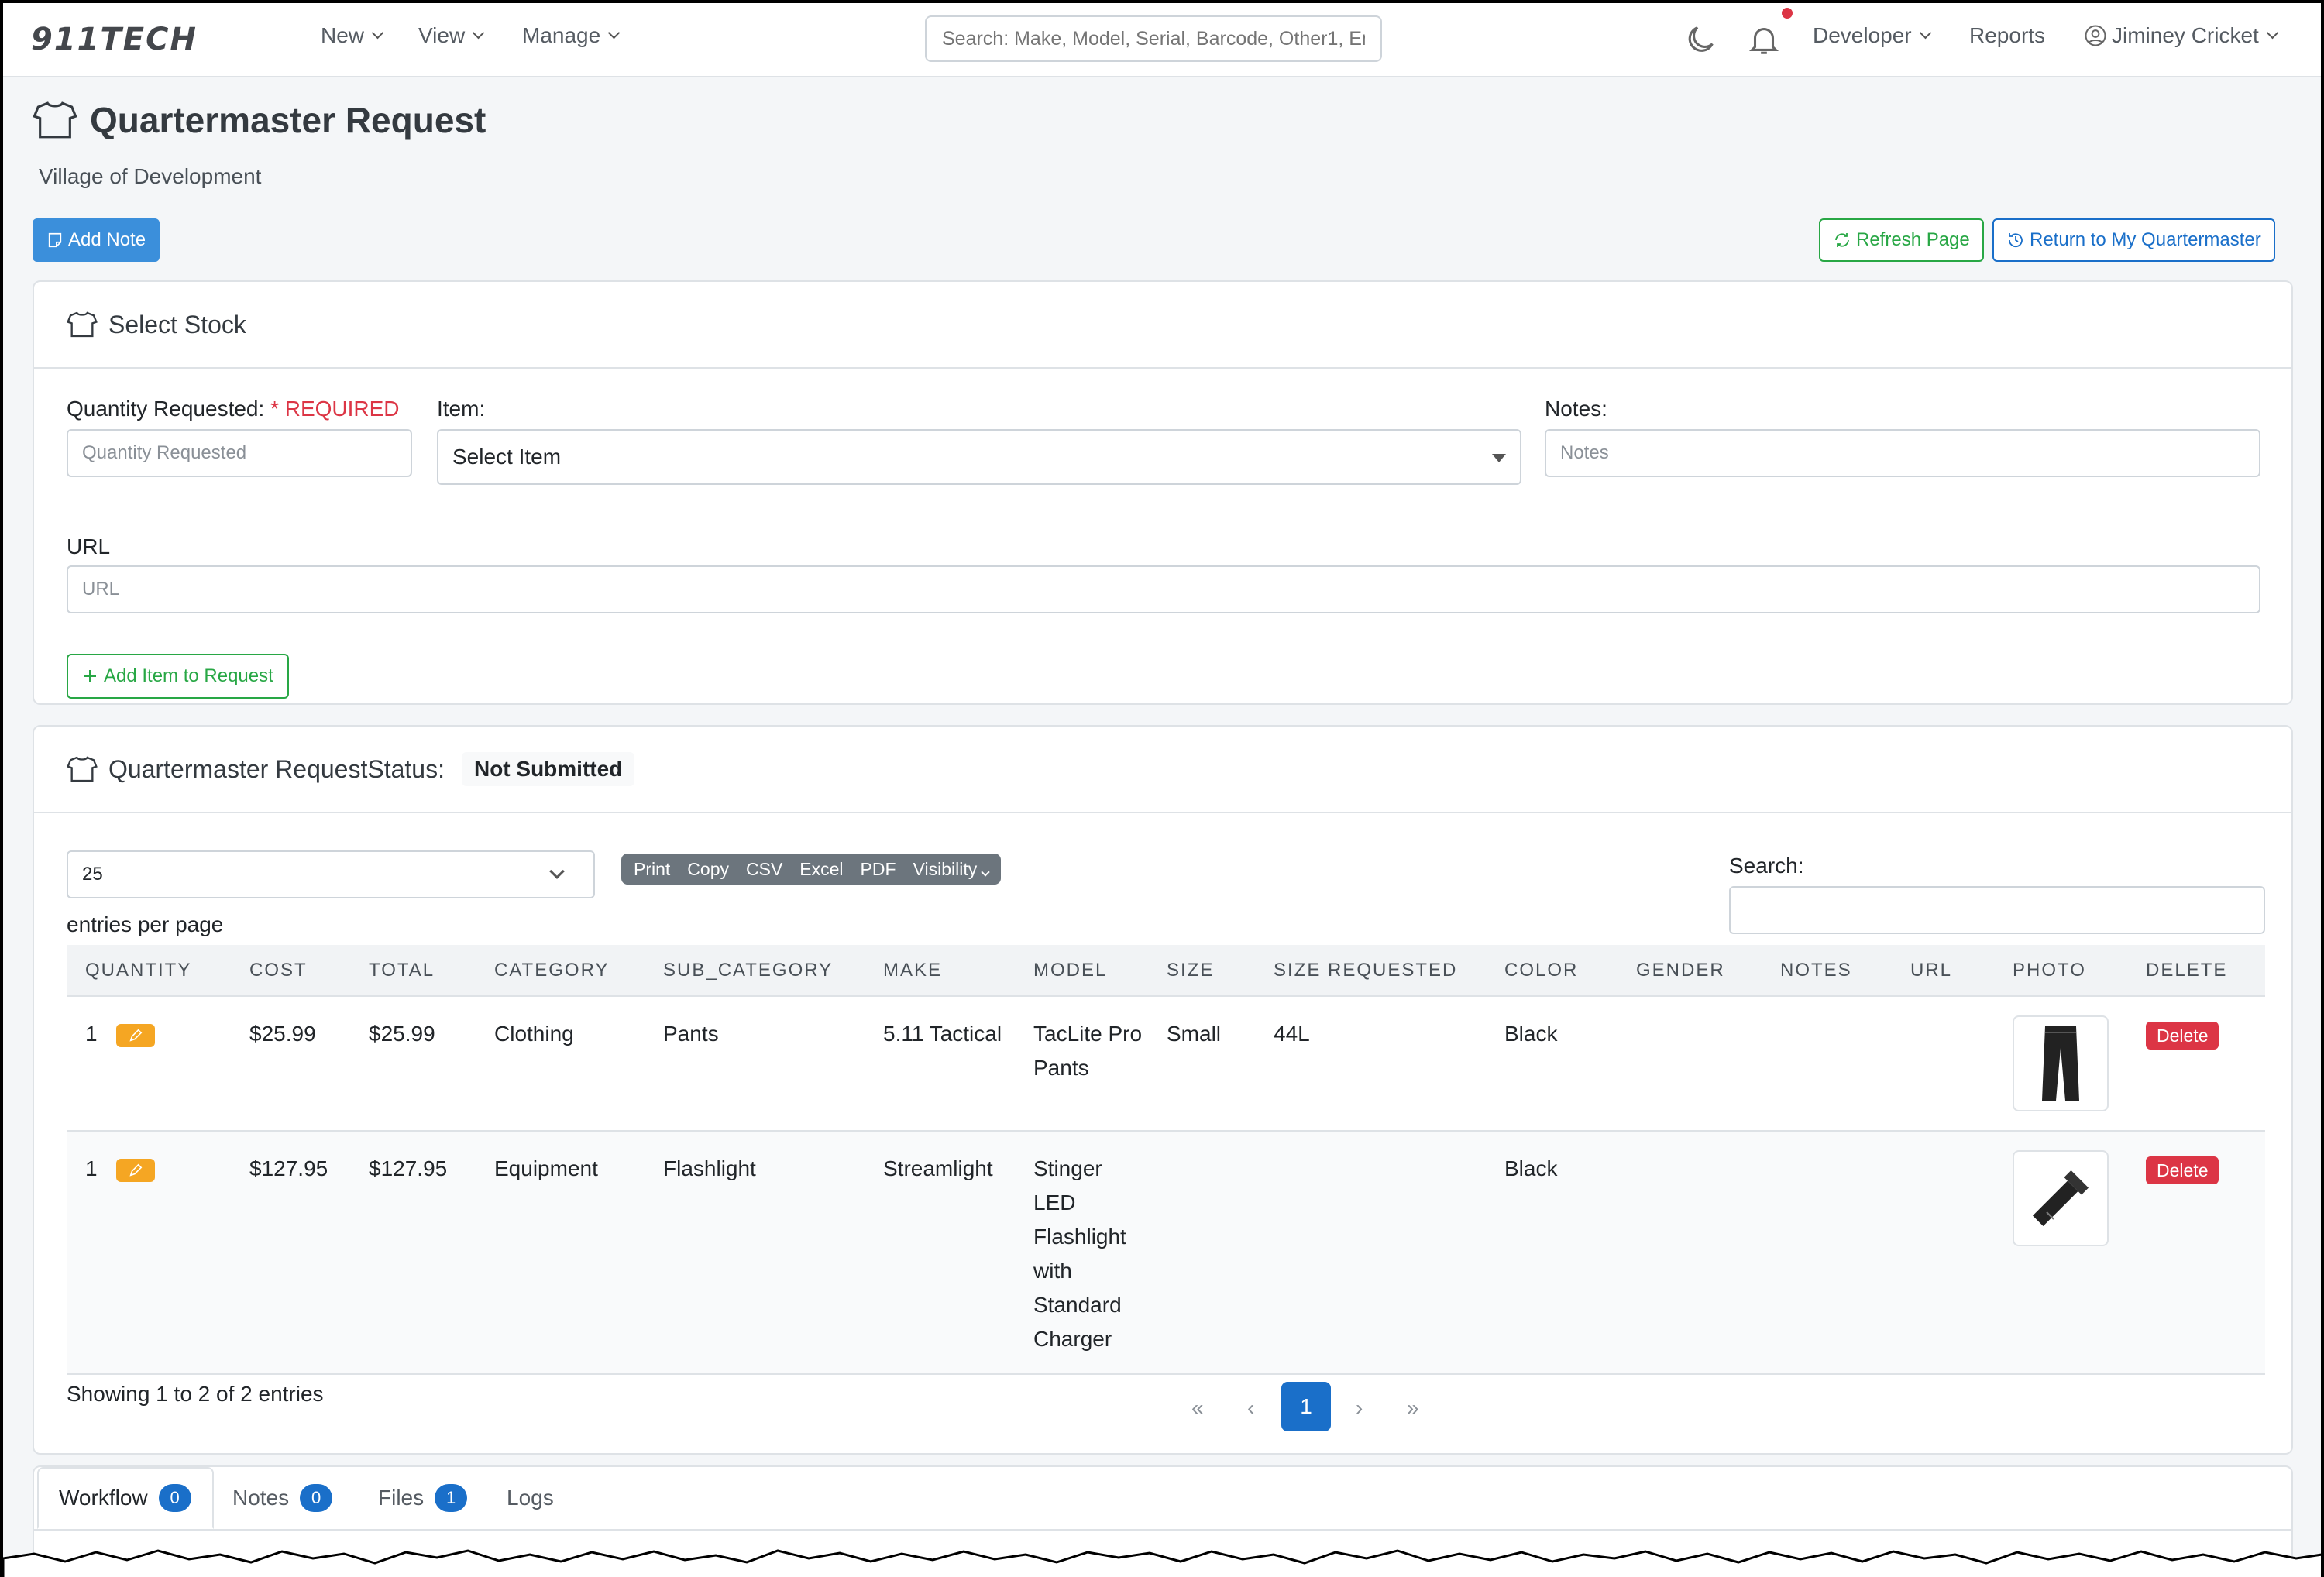 The height and width of the screenshot is (1577, 2324). I want to click on table-search-label: Search:, so click(1766, 866).